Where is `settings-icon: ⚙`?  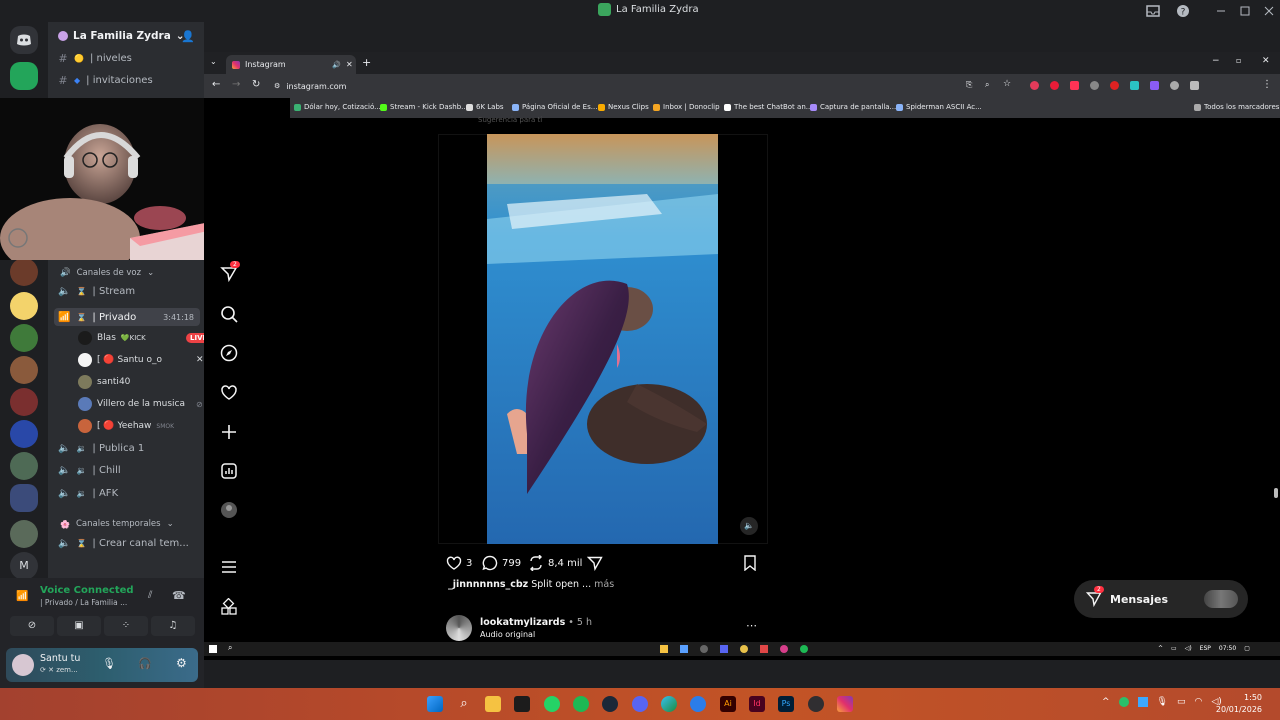 settings-icon: ⚙ is located at coordinates (181, 663).